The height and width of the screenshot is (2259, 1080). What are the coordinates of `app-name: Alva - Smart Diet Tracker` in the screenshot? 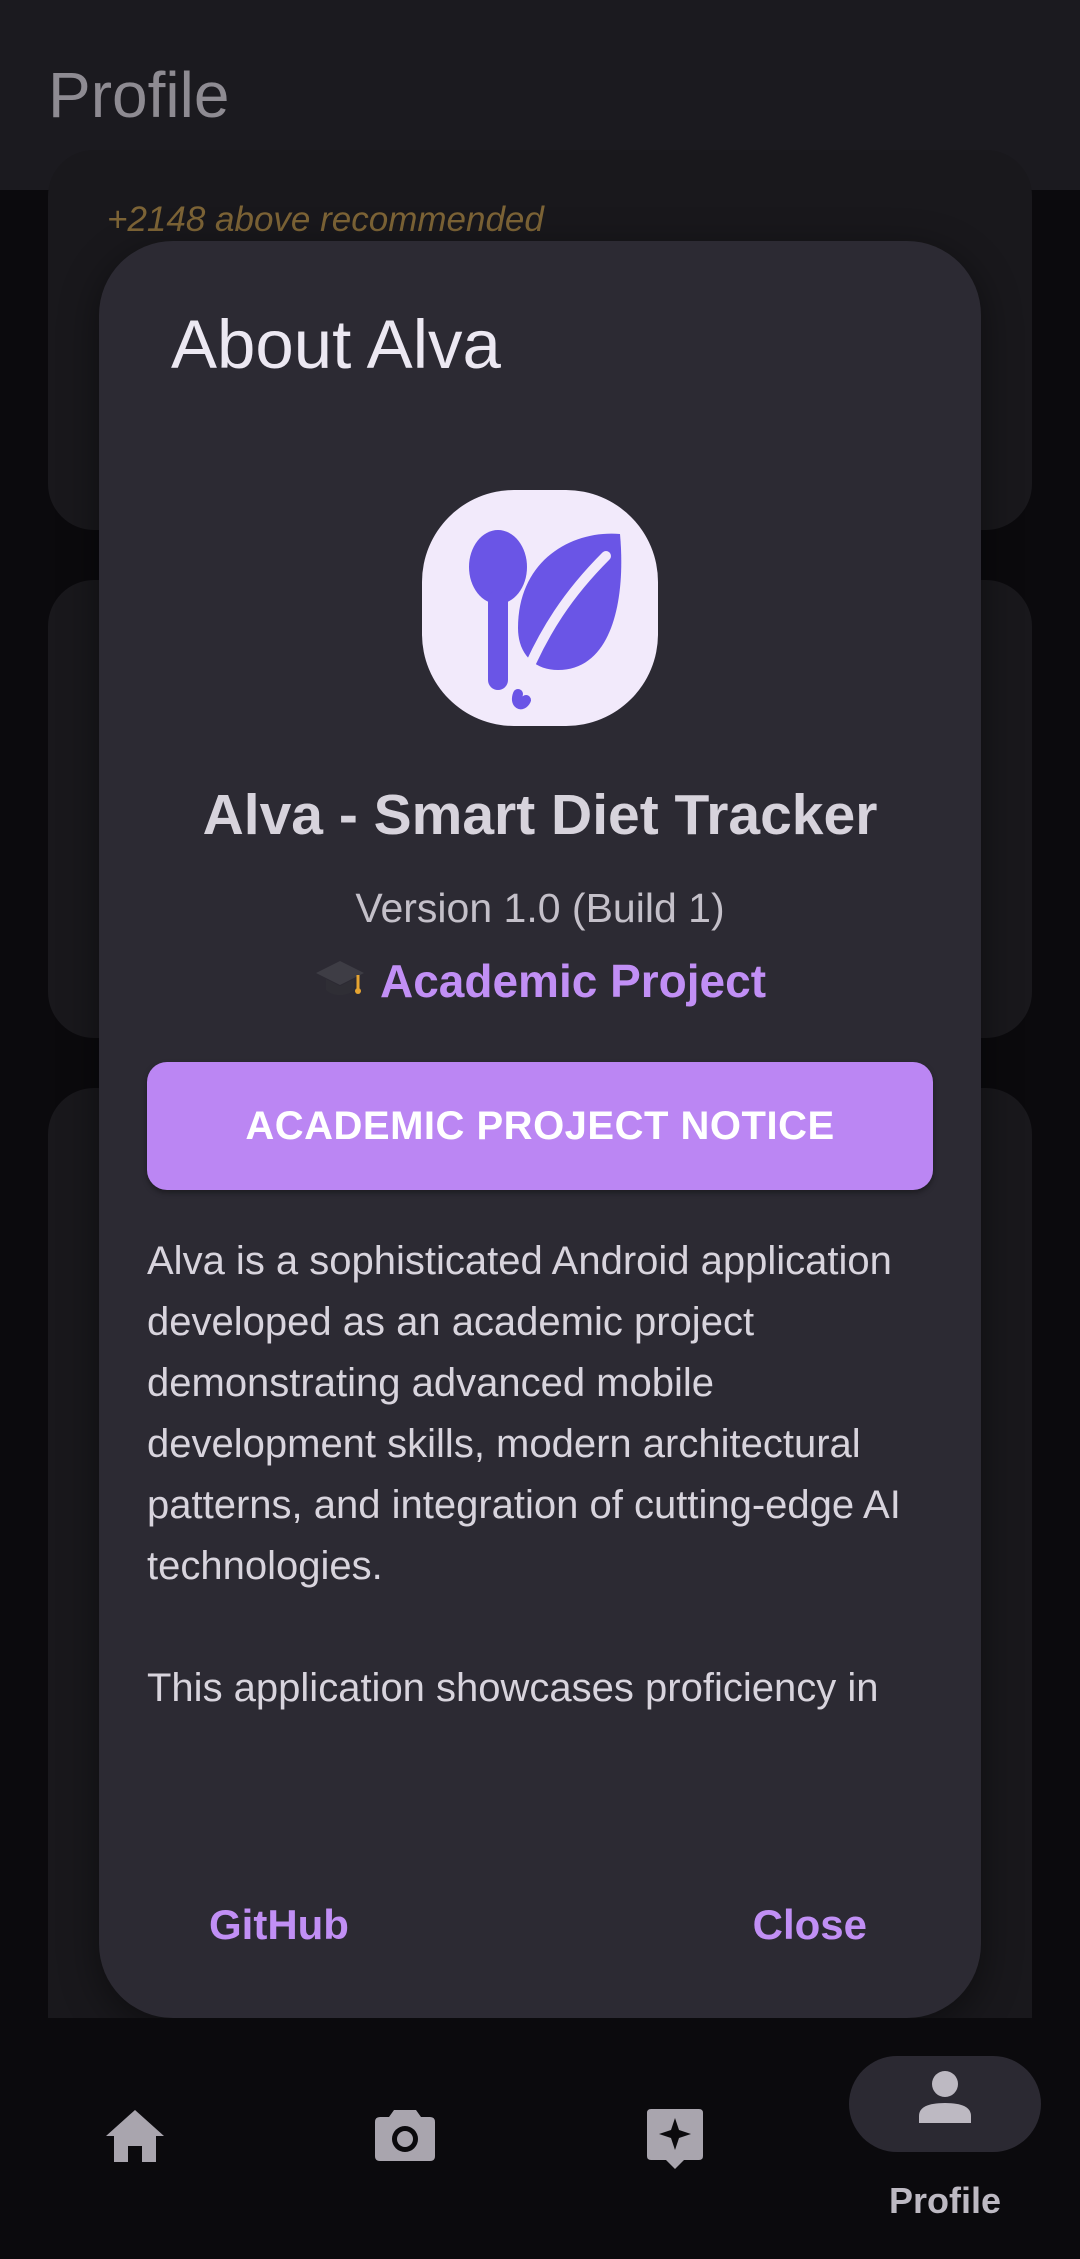 It's located at (540, 815).